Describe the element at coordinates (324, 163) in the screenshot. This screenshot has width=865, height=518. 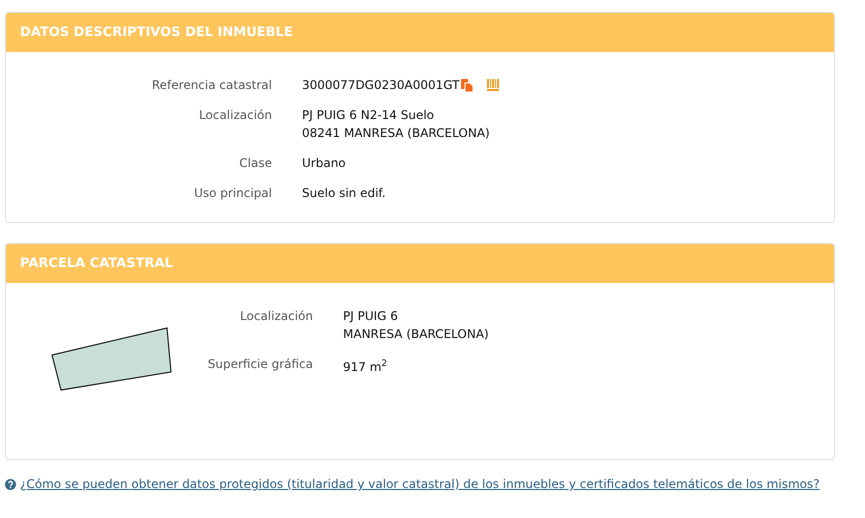
I see `field-value: Urbano` at that location.